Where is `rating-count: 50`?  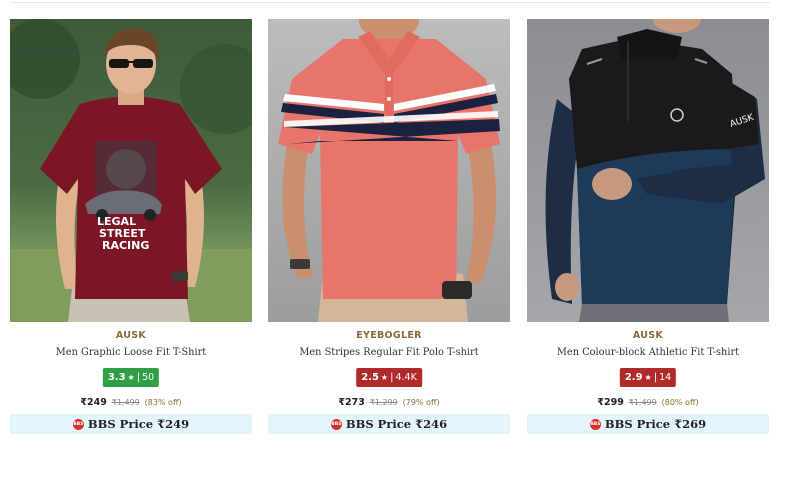
rating-count: 50 is located at coordinates (148, 377).